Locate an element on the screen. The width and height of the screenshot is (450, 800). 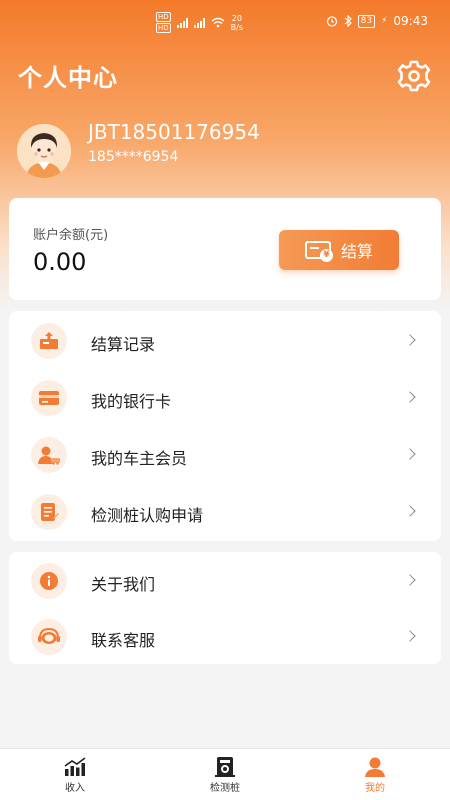
tab-charging-pile: 检测桩 is located at coordinates (225, 774).